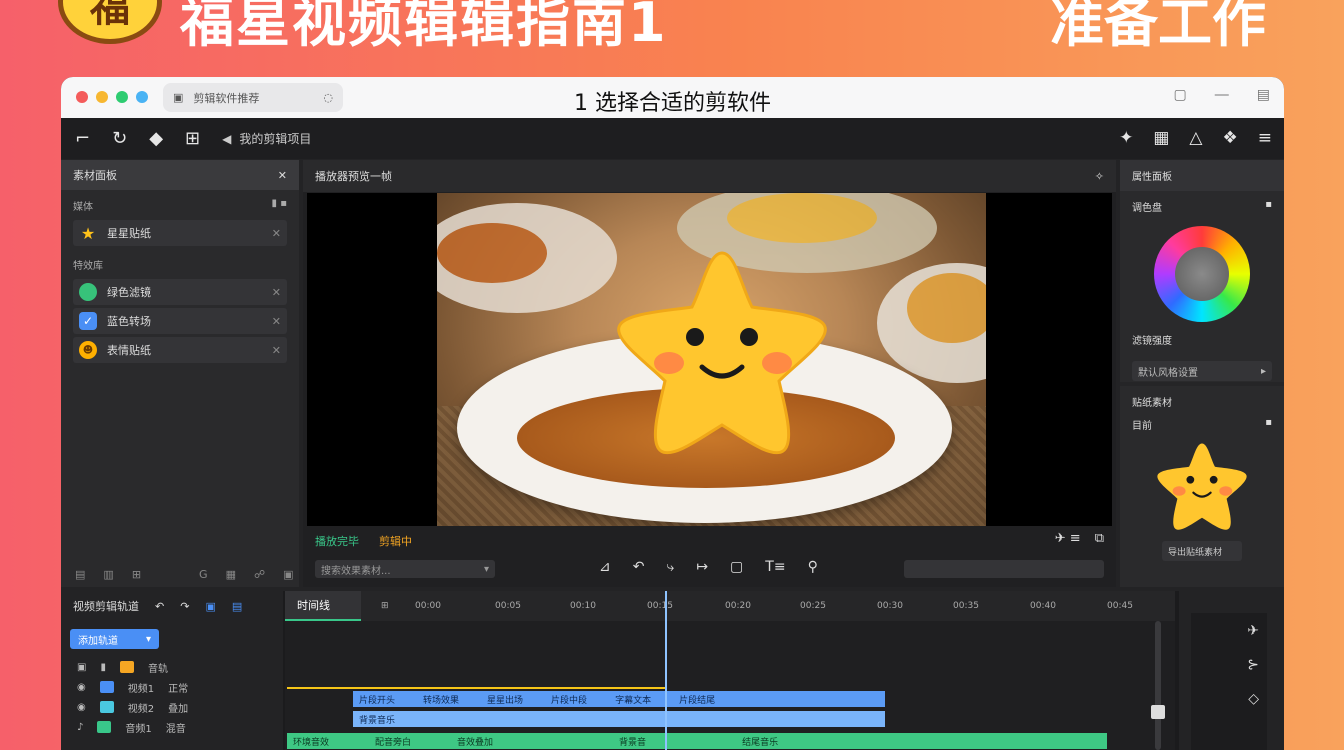 Image resolution: width=1344 pixels, height=750 pixels. Describe the element at coordinates (1142, 426) in the screenshot. I see `sticker-label: 目前` at that location.